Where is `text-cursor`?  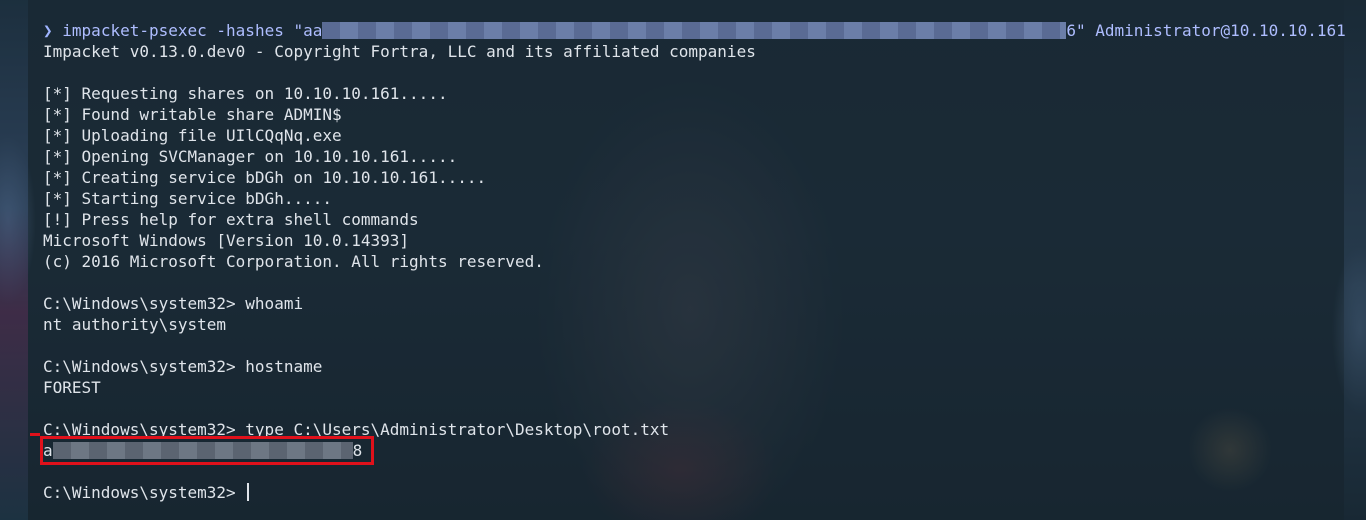
text-cursor is located at coordinates (248, 492).